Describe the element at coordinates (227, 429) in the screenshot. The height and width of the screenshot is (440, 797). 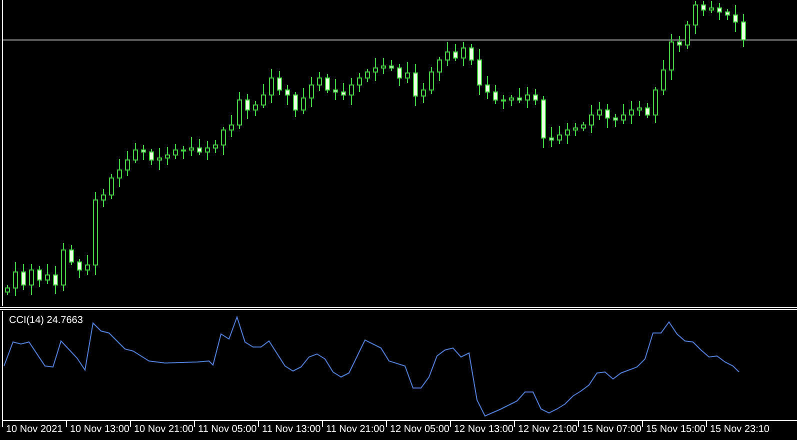
I see `time-label: 11 Nov 05:00` at that location.